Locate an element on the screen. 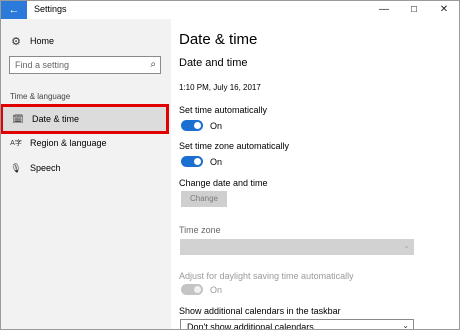 This screenshot has height=330, width=460. calendar-clock-icon: 🗓 is located at coordinates (18, 118).